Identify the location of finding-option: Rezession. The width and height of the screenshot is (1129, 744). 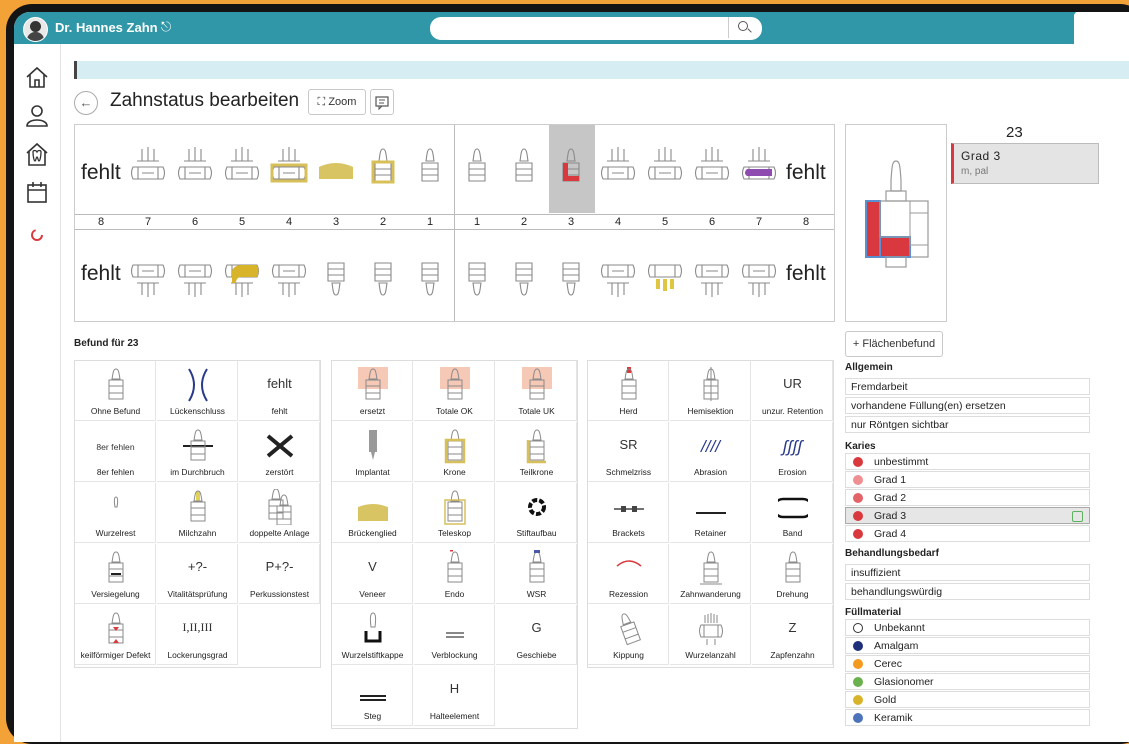
(628, 574).